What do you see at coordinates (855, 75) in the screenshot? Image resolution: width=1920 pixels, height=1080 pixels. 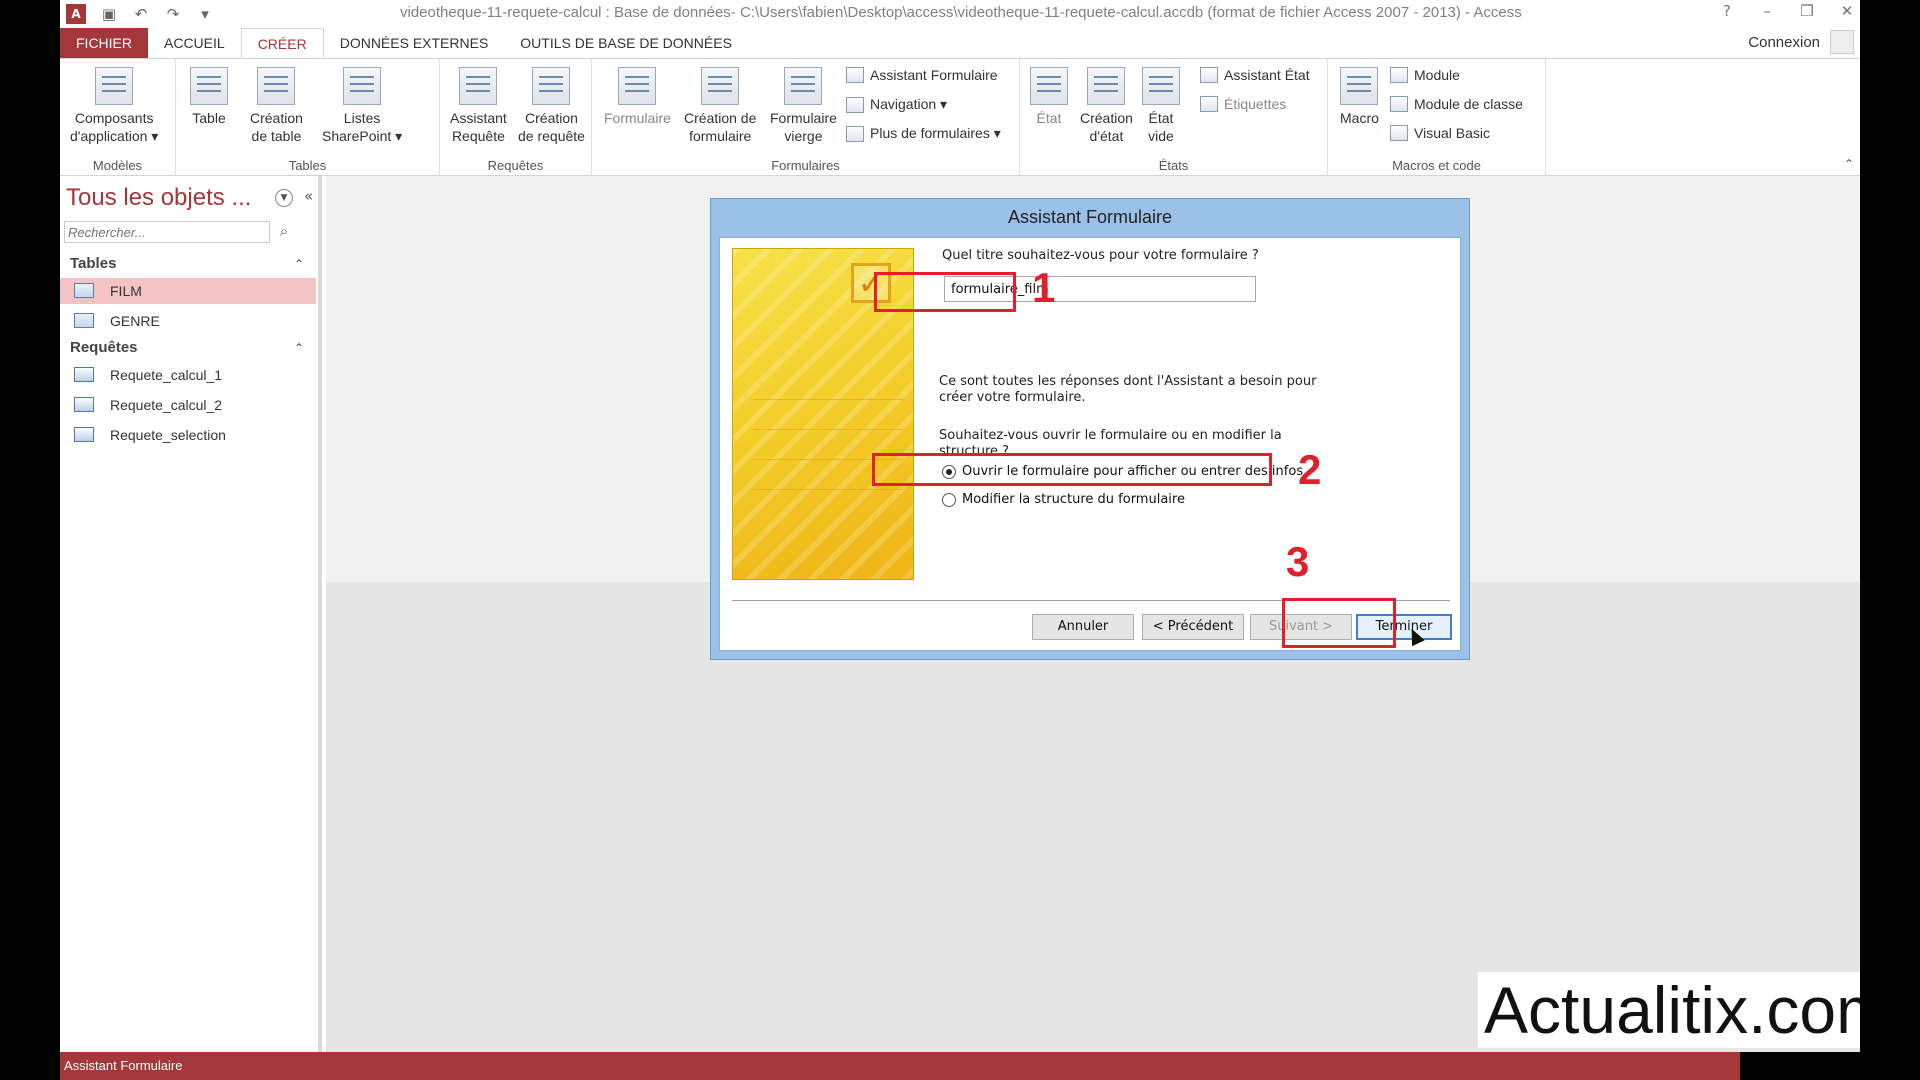 I see `form-wizard-icon` at bounding box center [855, 75].